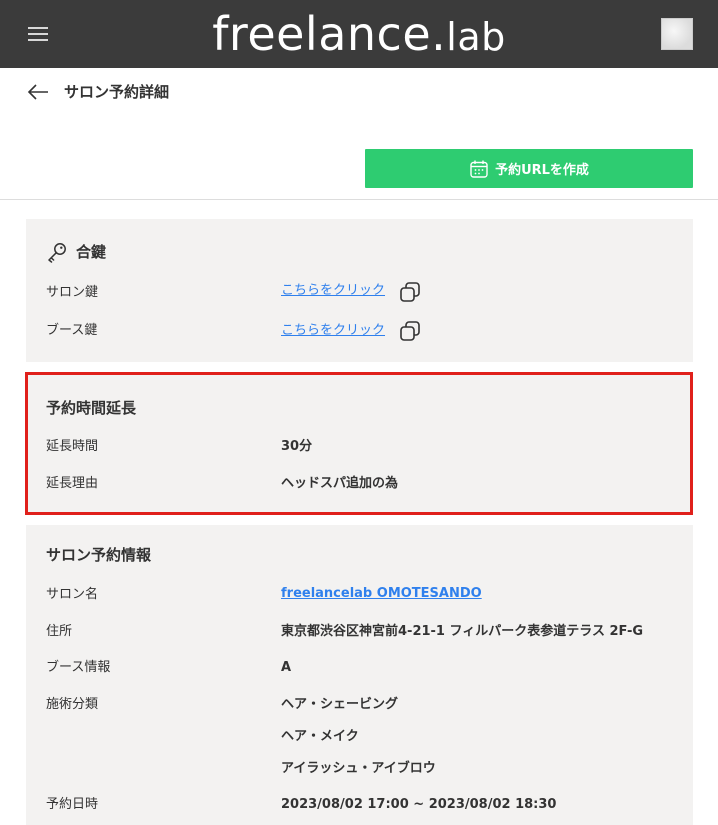  What do you see at coordinates (72, 483) in the screenshot?
I see `extension-reason-label: 延長理由` at bounding box center [72, 483].